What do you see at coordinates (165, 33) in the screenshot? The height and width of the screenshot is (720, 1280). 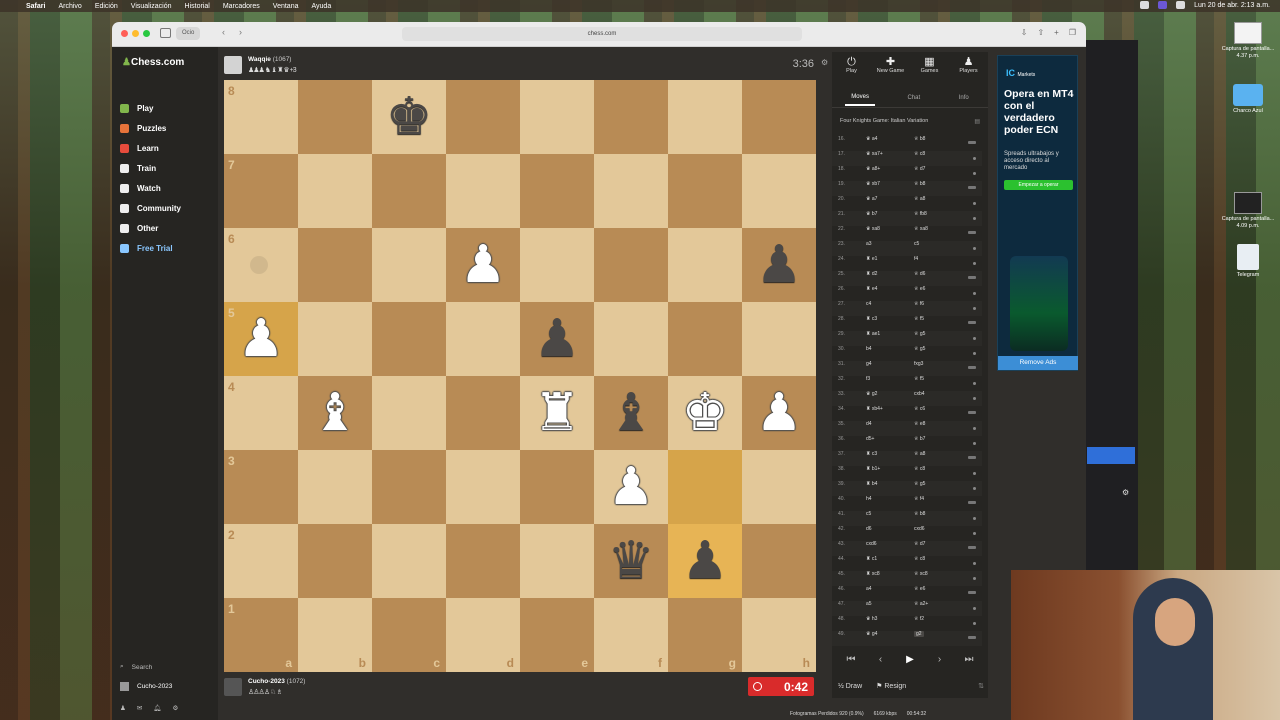 I see `sidebar-toggle-icon` at bounding box center [165, 33].